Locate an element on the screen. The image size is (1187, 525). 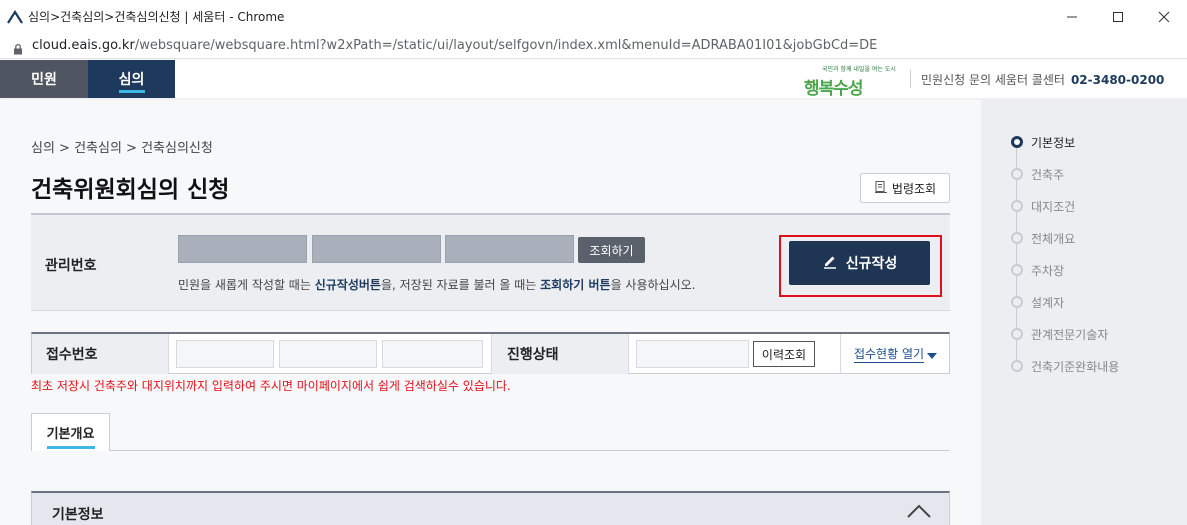
receipt-status-toggle: 접수현황 열기 is located at coordinates (895, 354).